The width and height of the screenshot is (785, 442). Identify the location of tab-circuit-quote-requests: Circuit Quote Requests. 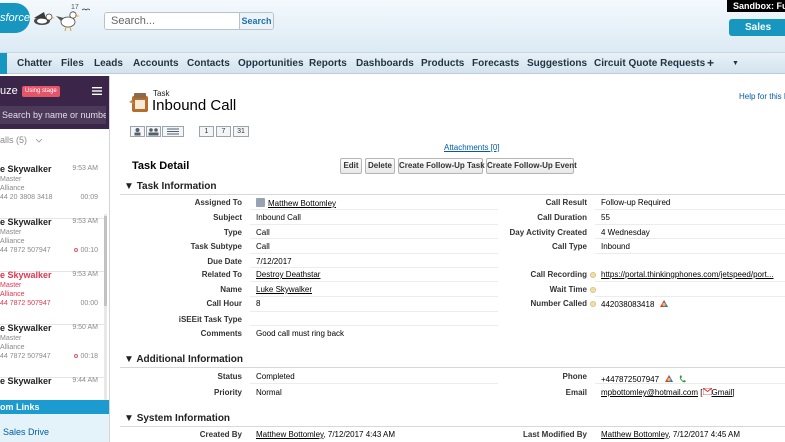
(649, 63).